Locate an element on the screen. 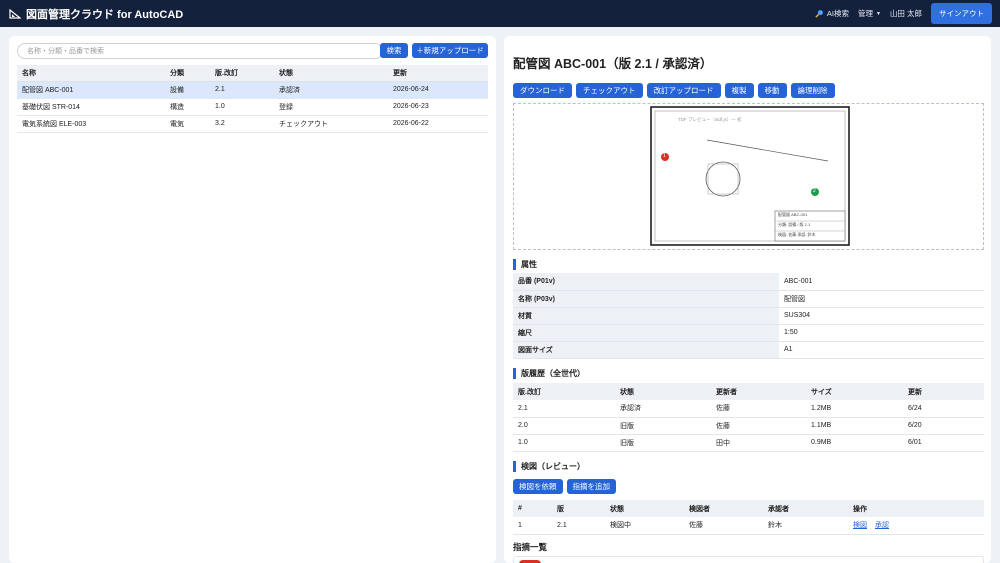 This screenshot has width=1000, height=563. review-marker-2: 2 is located at coordinates (814, 191).